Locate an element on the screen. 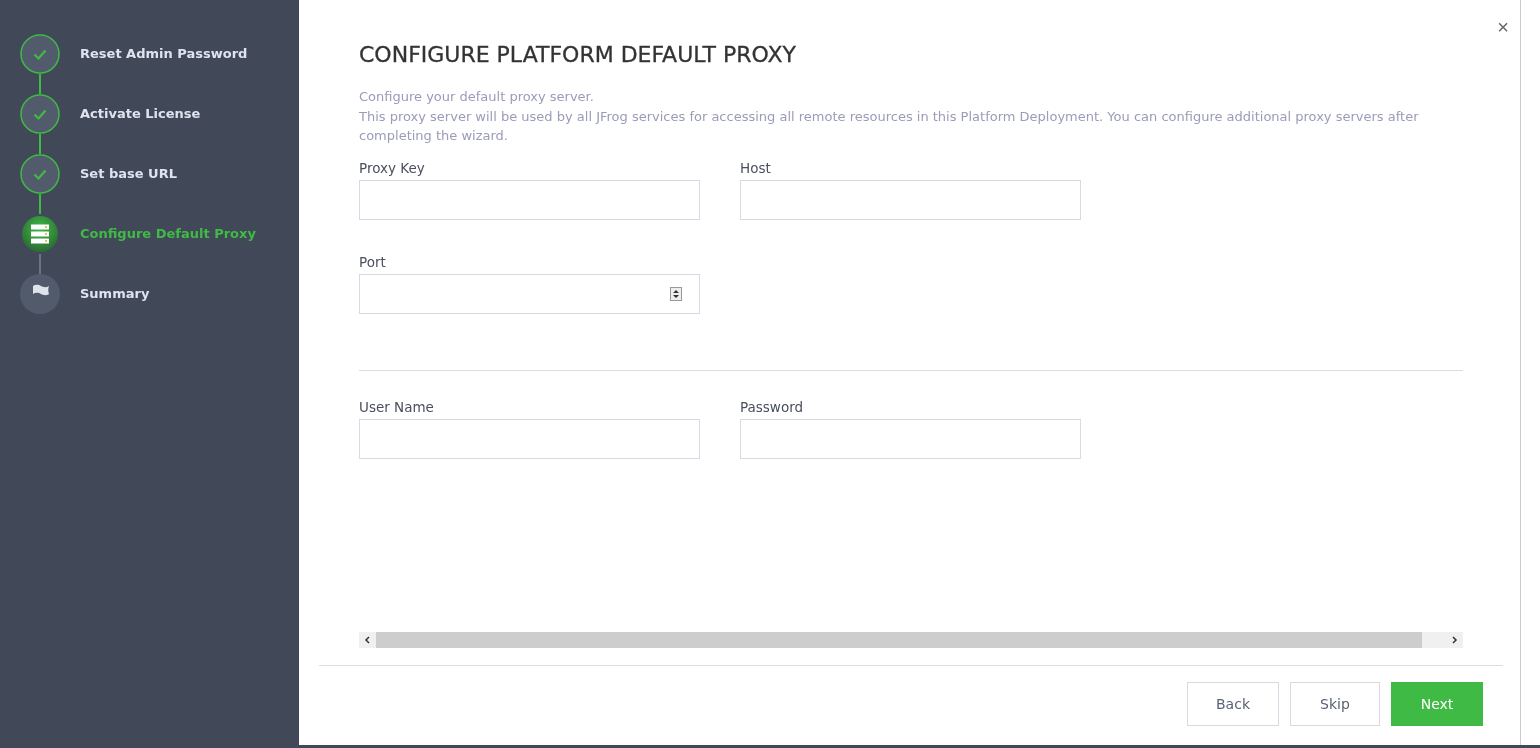 This screenshot has height=748, width=1540. description-text: This proxy server will be used by all JFrog services for accessing all remote resources in this Platform Deployment. You can configure additional proxy servers after completing the wizard. is located at coordinates (889, 126).